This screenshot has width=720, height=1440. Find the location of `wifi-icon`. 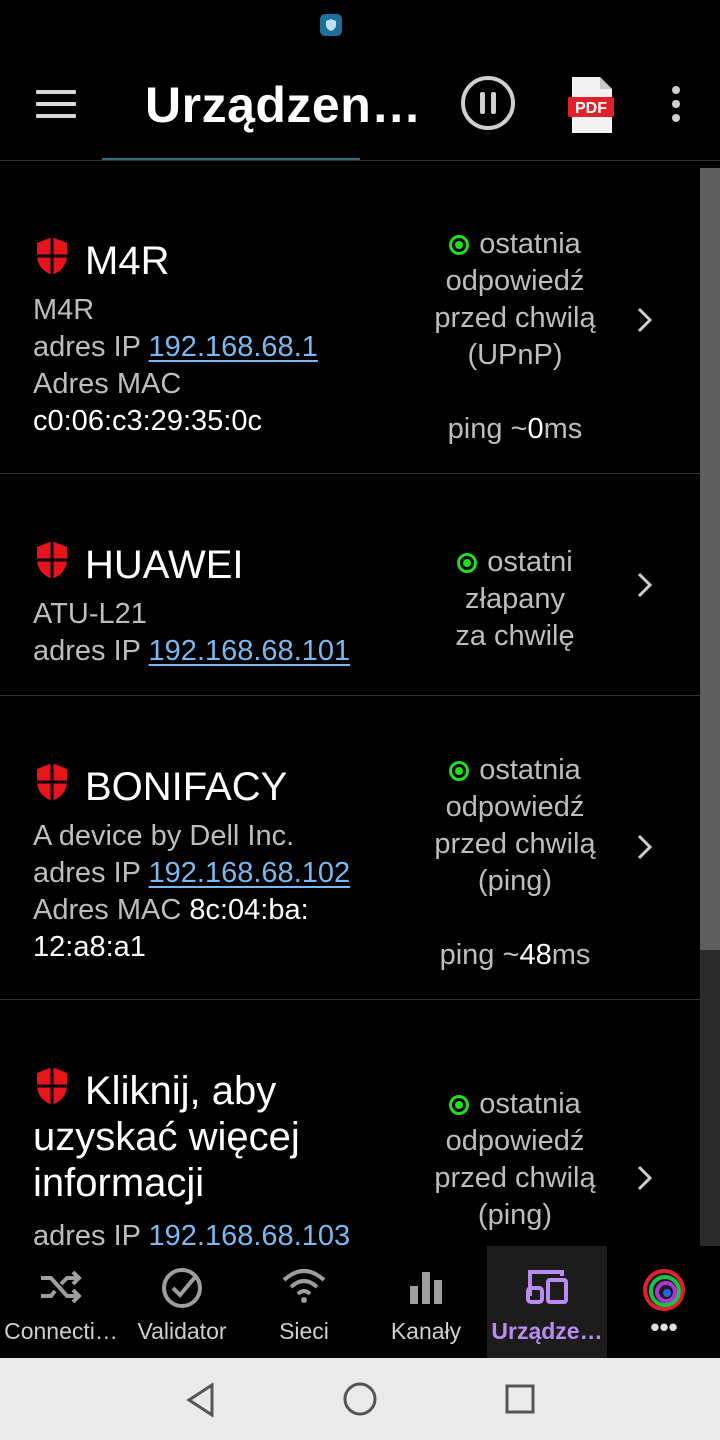

wifi-icon is located at coordinates (304, 1286).